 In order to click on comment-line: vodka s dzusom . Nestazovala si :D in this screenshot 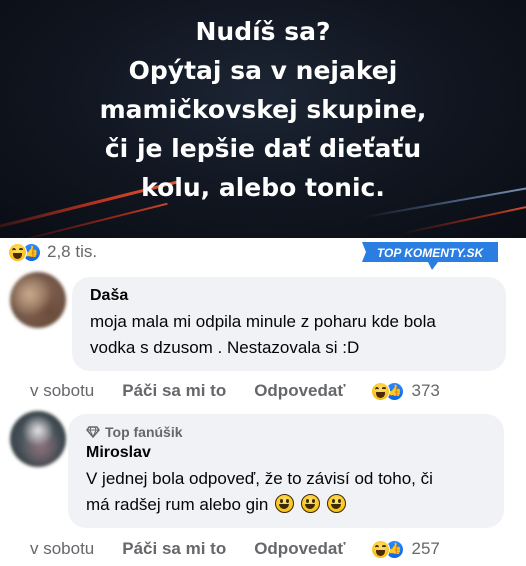, I will do `click(225, 347)`.